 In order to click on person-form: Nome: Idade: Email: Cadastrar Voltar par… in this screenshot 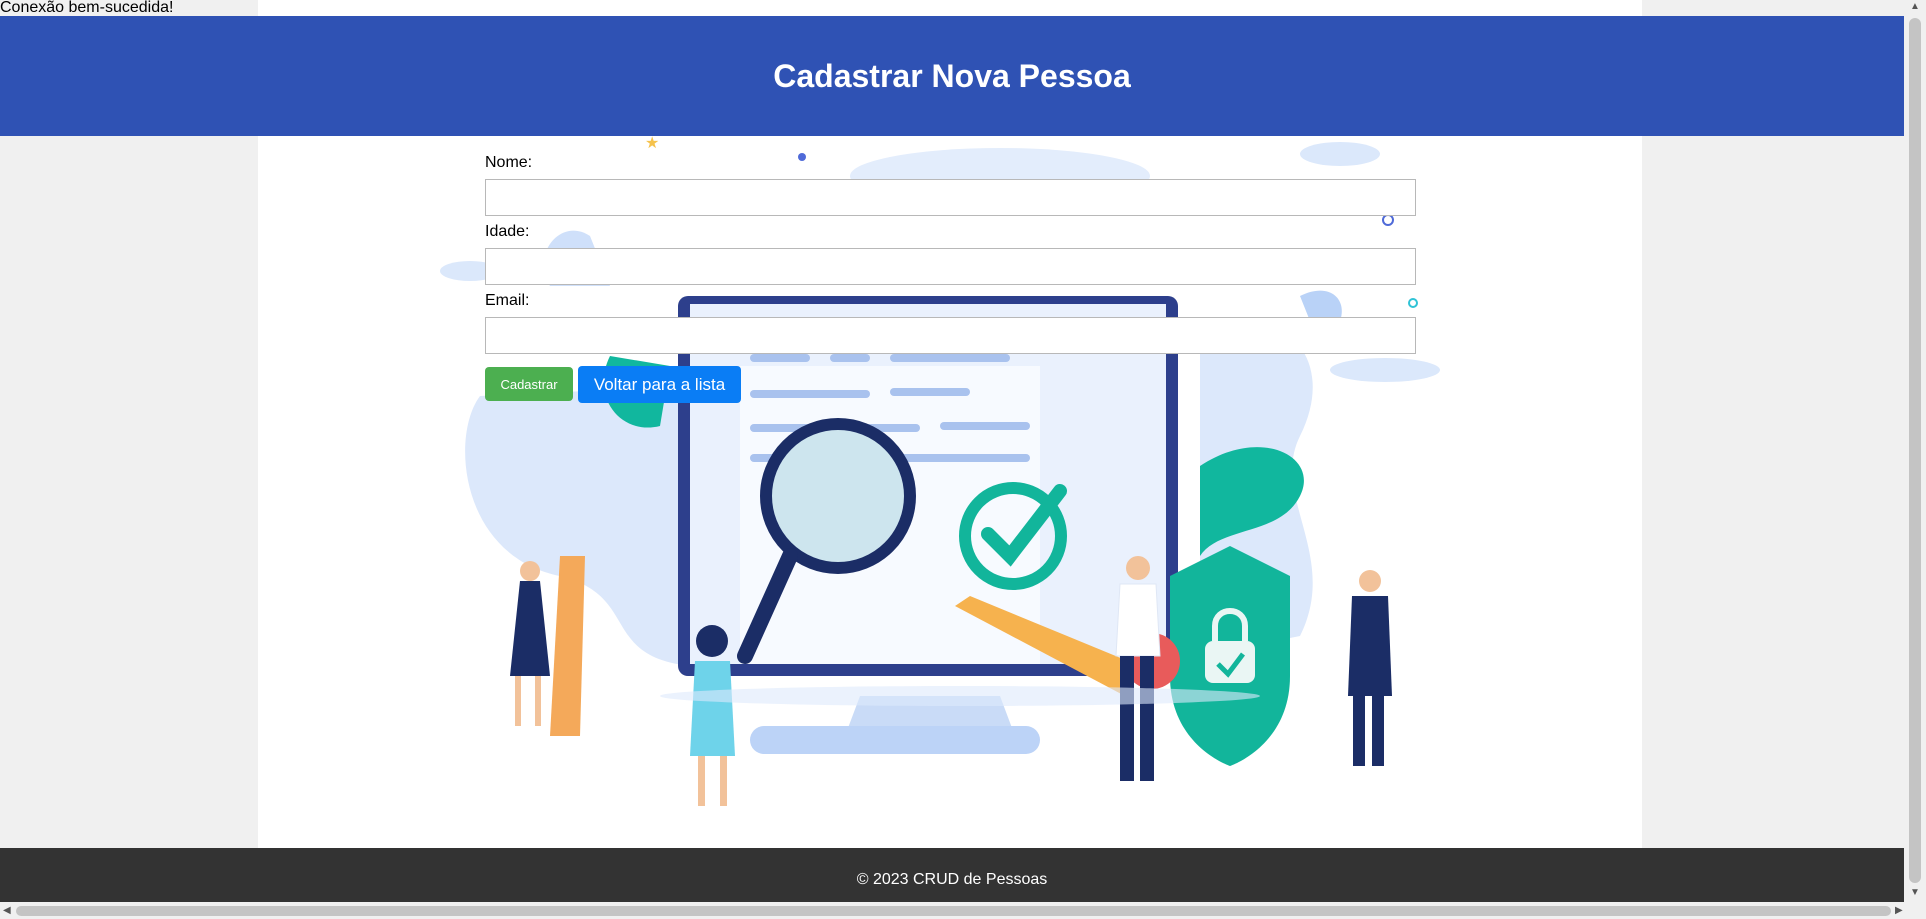, I will do `click(950, 276)`.